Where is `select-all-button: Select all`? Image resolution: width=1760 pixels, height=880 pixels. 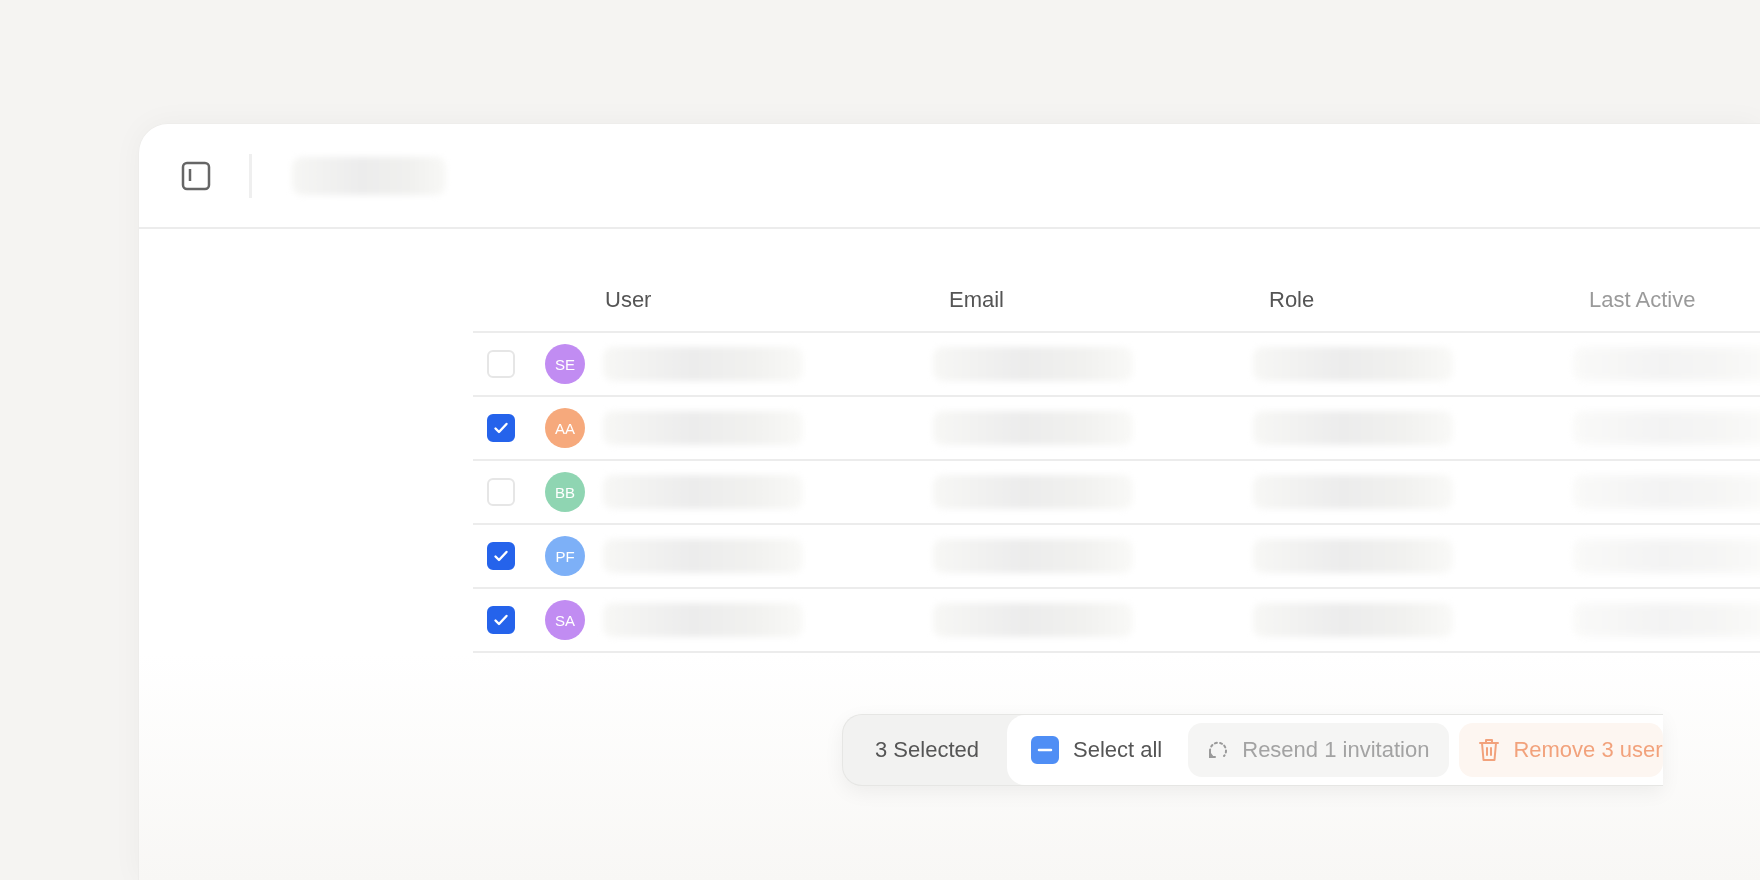 select-all-button: Select all is located at coordinates (1104, 750).